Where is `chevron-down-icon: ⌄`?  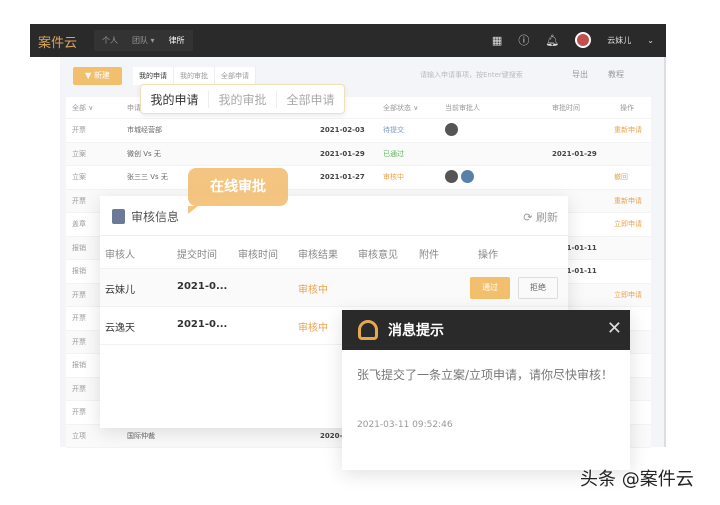
chevron-down-icon: ⌄ is located at coordinates (650, 40).